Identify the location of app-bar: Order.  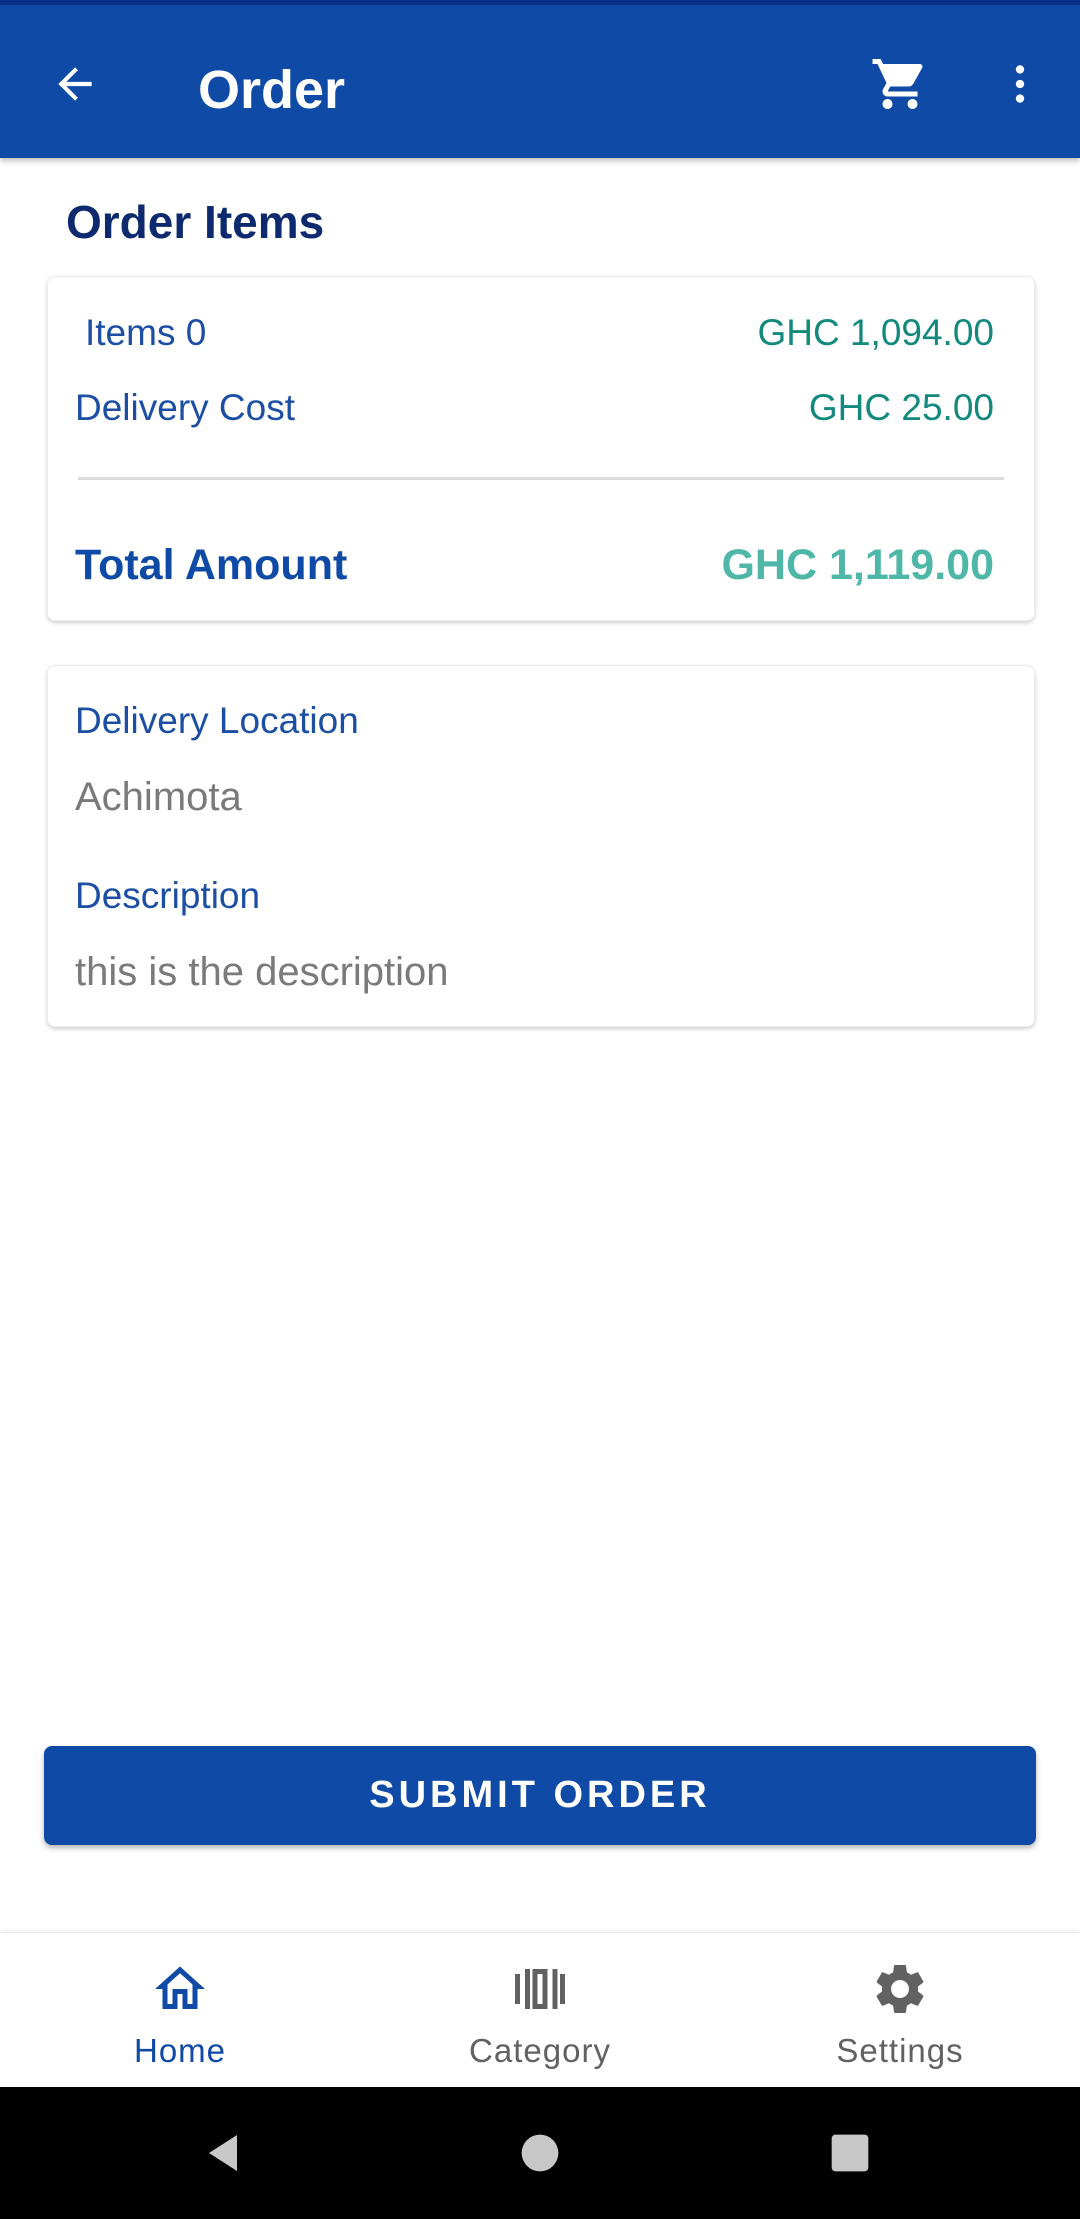
(540, 81).